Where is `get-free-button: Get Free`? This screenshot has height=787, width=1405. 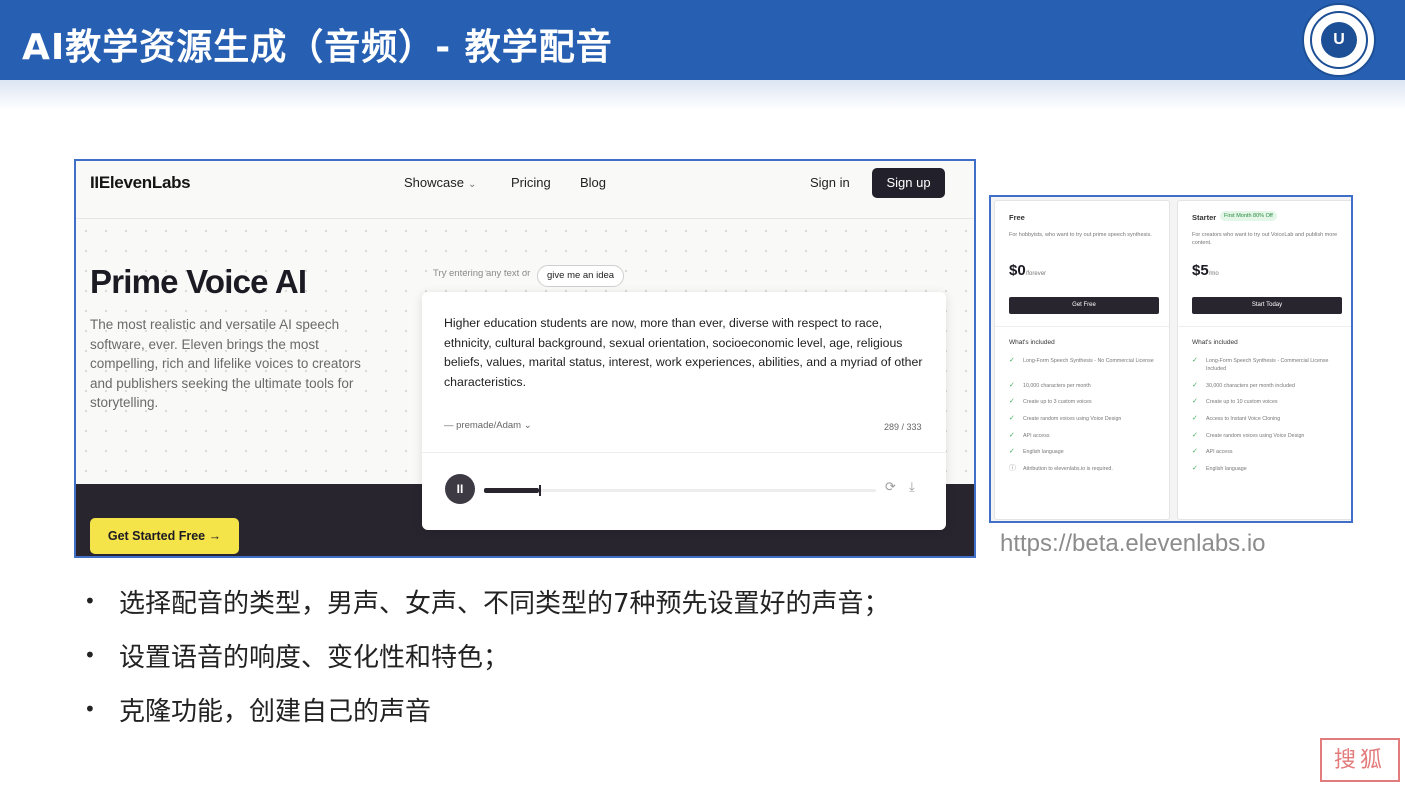 get-free-button: Get Free is located at coordinates (1084, 305).